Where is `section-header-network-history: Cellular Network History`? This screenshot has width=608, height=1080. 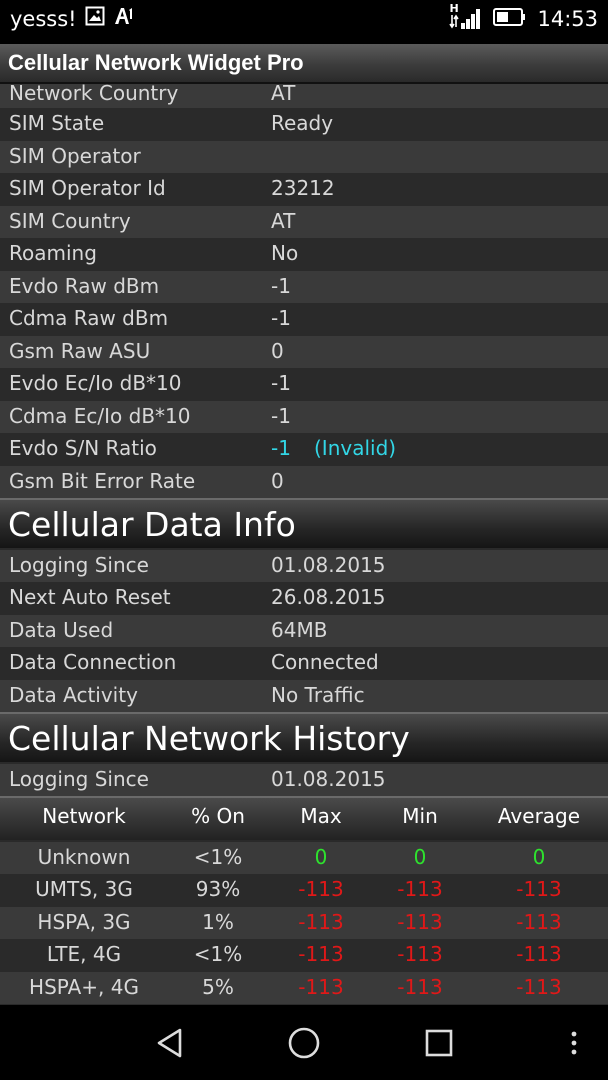
section-header-network-history: Cellular Network History is located at coordinates (304, 737).